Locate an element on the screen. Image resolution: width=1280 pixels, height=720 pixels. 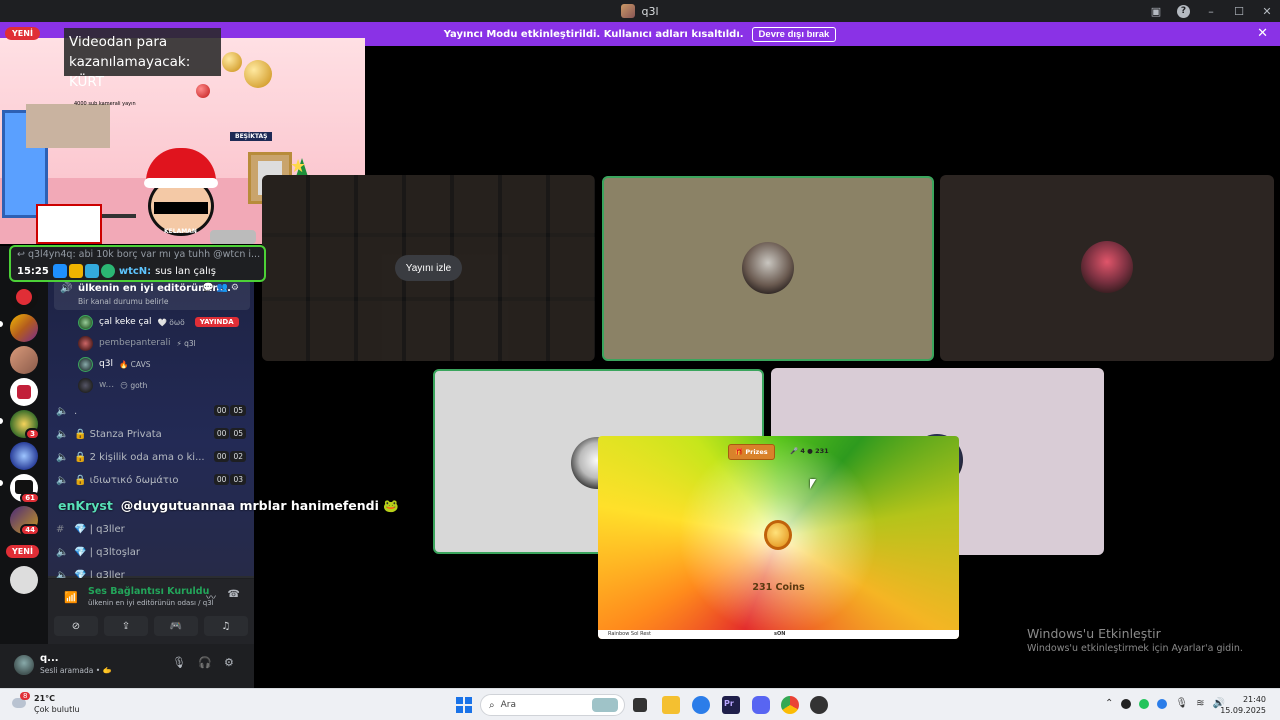
team-banner: BEŞİKTAŞ is located at coordinates (251, 136).